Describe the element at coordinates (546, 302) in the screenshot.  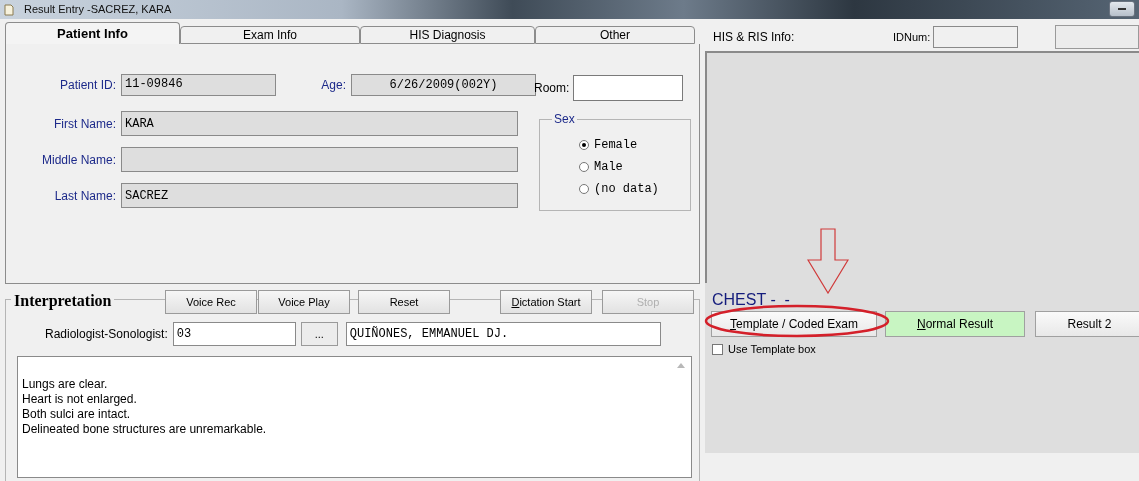
I see `toolbar-button: Dictation Start` at that location.